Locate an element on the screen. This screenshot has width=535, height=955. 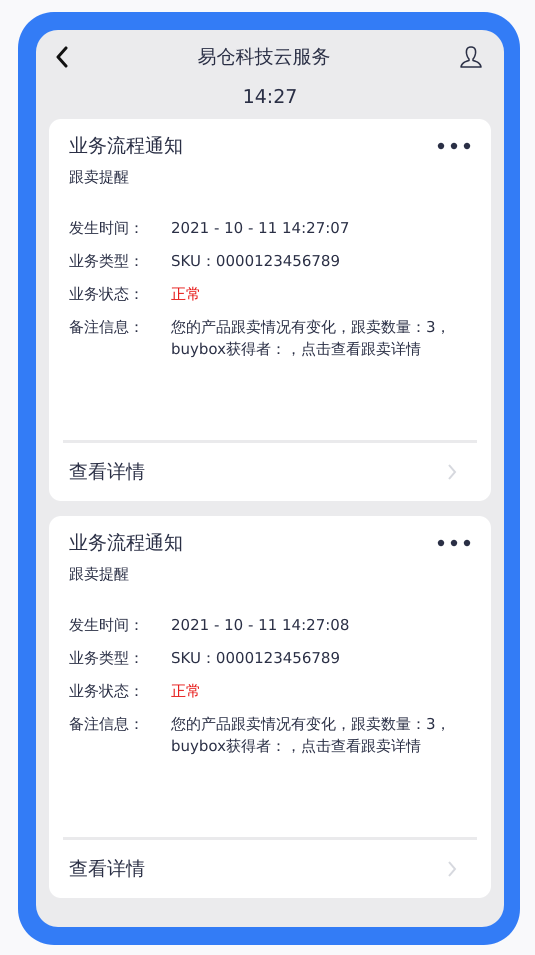
page-title: 易仓科技云服务 is located at coordinates (264, 57).